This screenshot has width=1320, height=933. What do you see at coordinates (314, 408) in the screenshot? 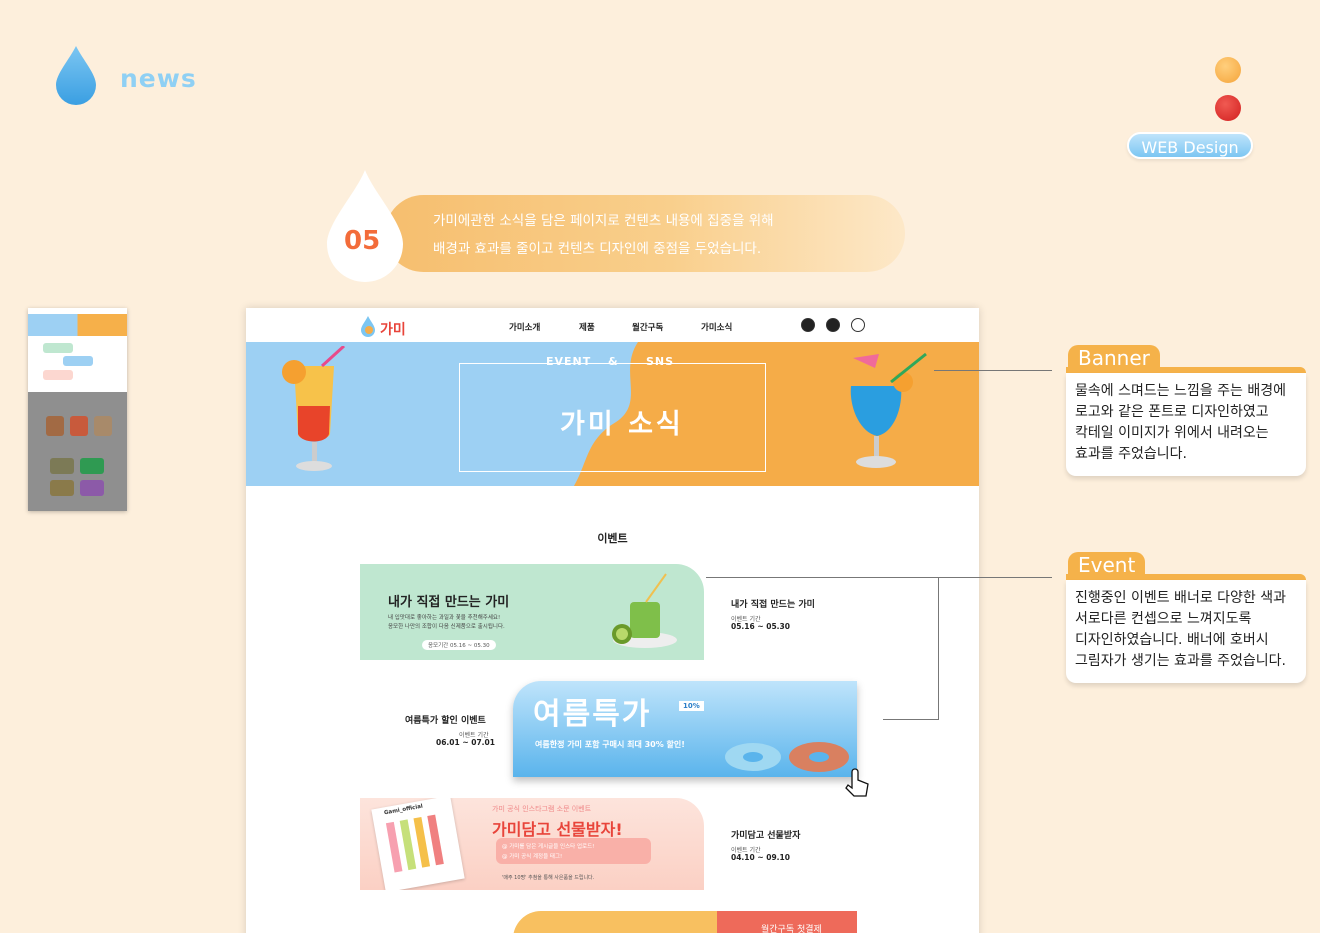
I see `cocktail-left-icon` at bounding box center [314, 408].